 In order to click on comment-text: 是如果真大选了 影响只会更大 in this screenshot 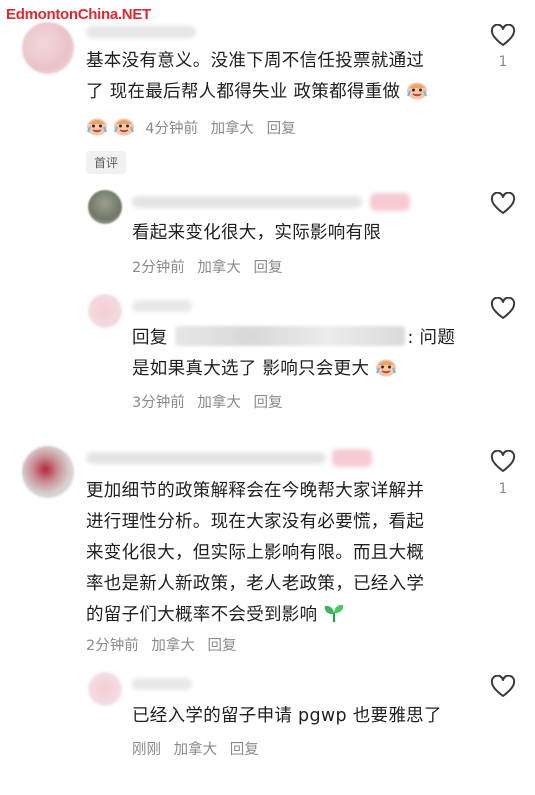, I will do `click(251, 369)`.